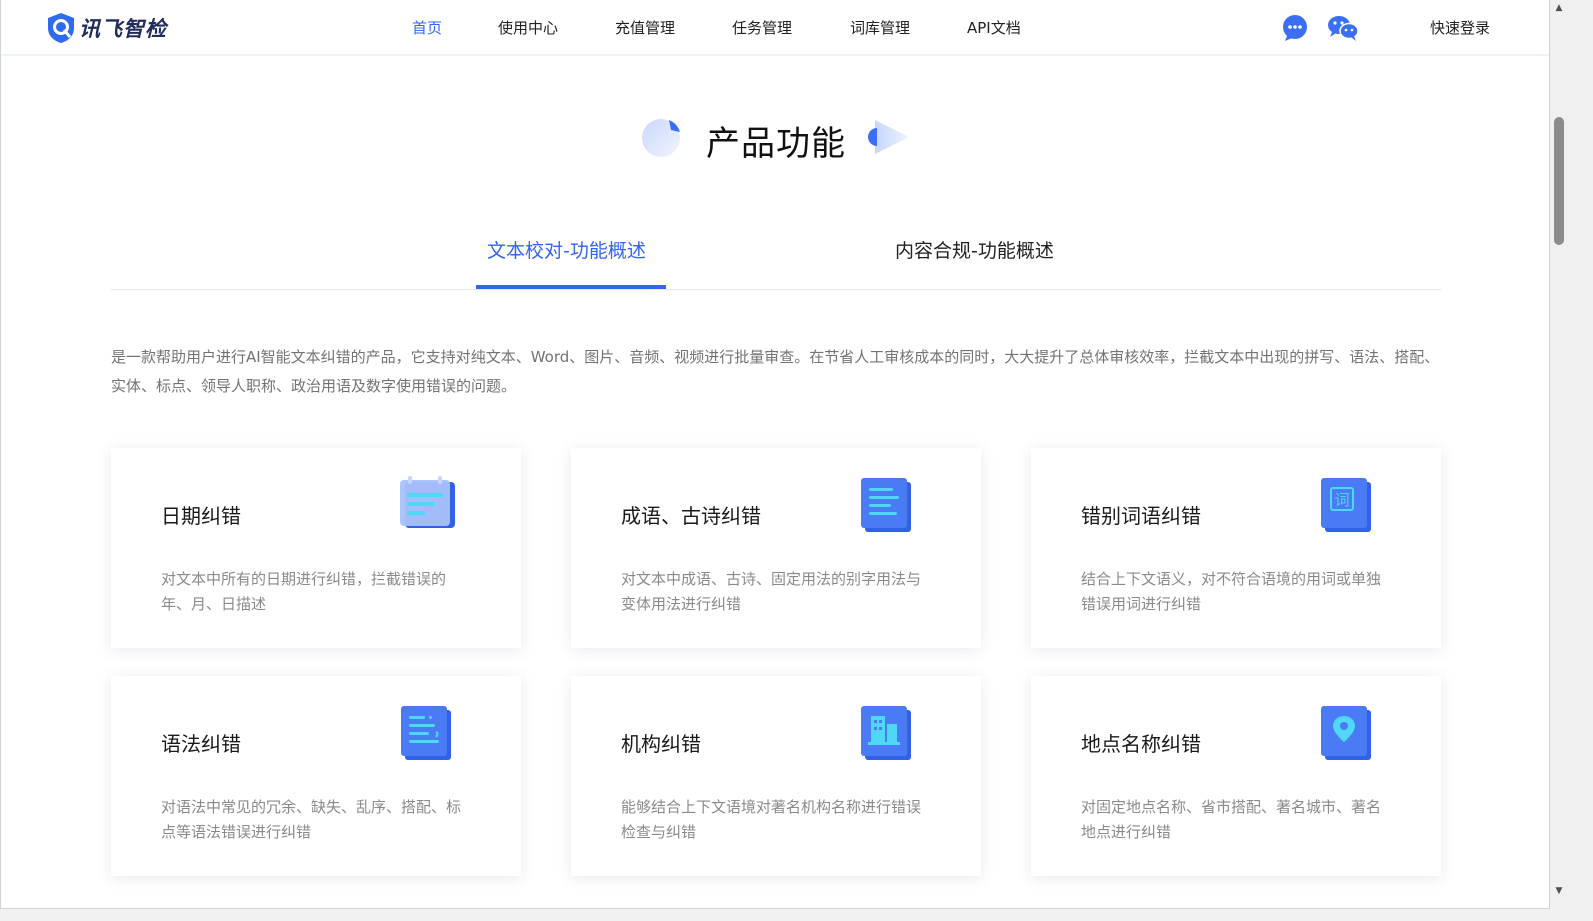  What do you see at coordinates (771, 591) in the screenshot?
I see `card-description: 对文本中成语、古诗、固定用法的别字用法与变体用法进行纠错` at bounding box center [771, 591].